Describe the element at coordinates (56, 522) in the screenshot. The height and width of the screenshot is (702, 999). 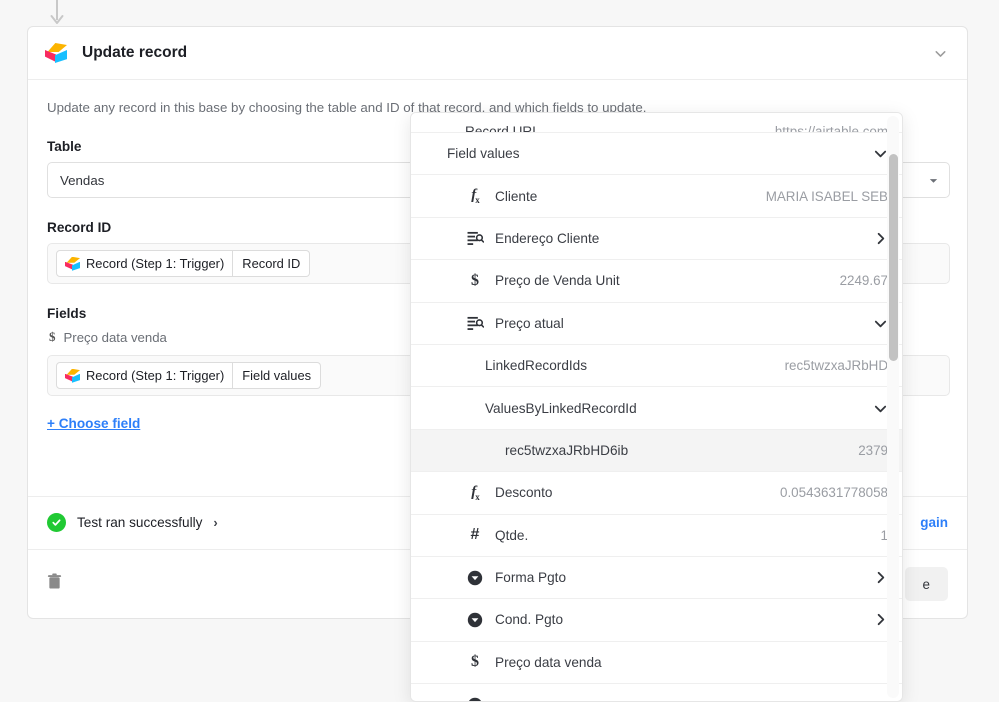
I see `check-circle-icon` at that location.